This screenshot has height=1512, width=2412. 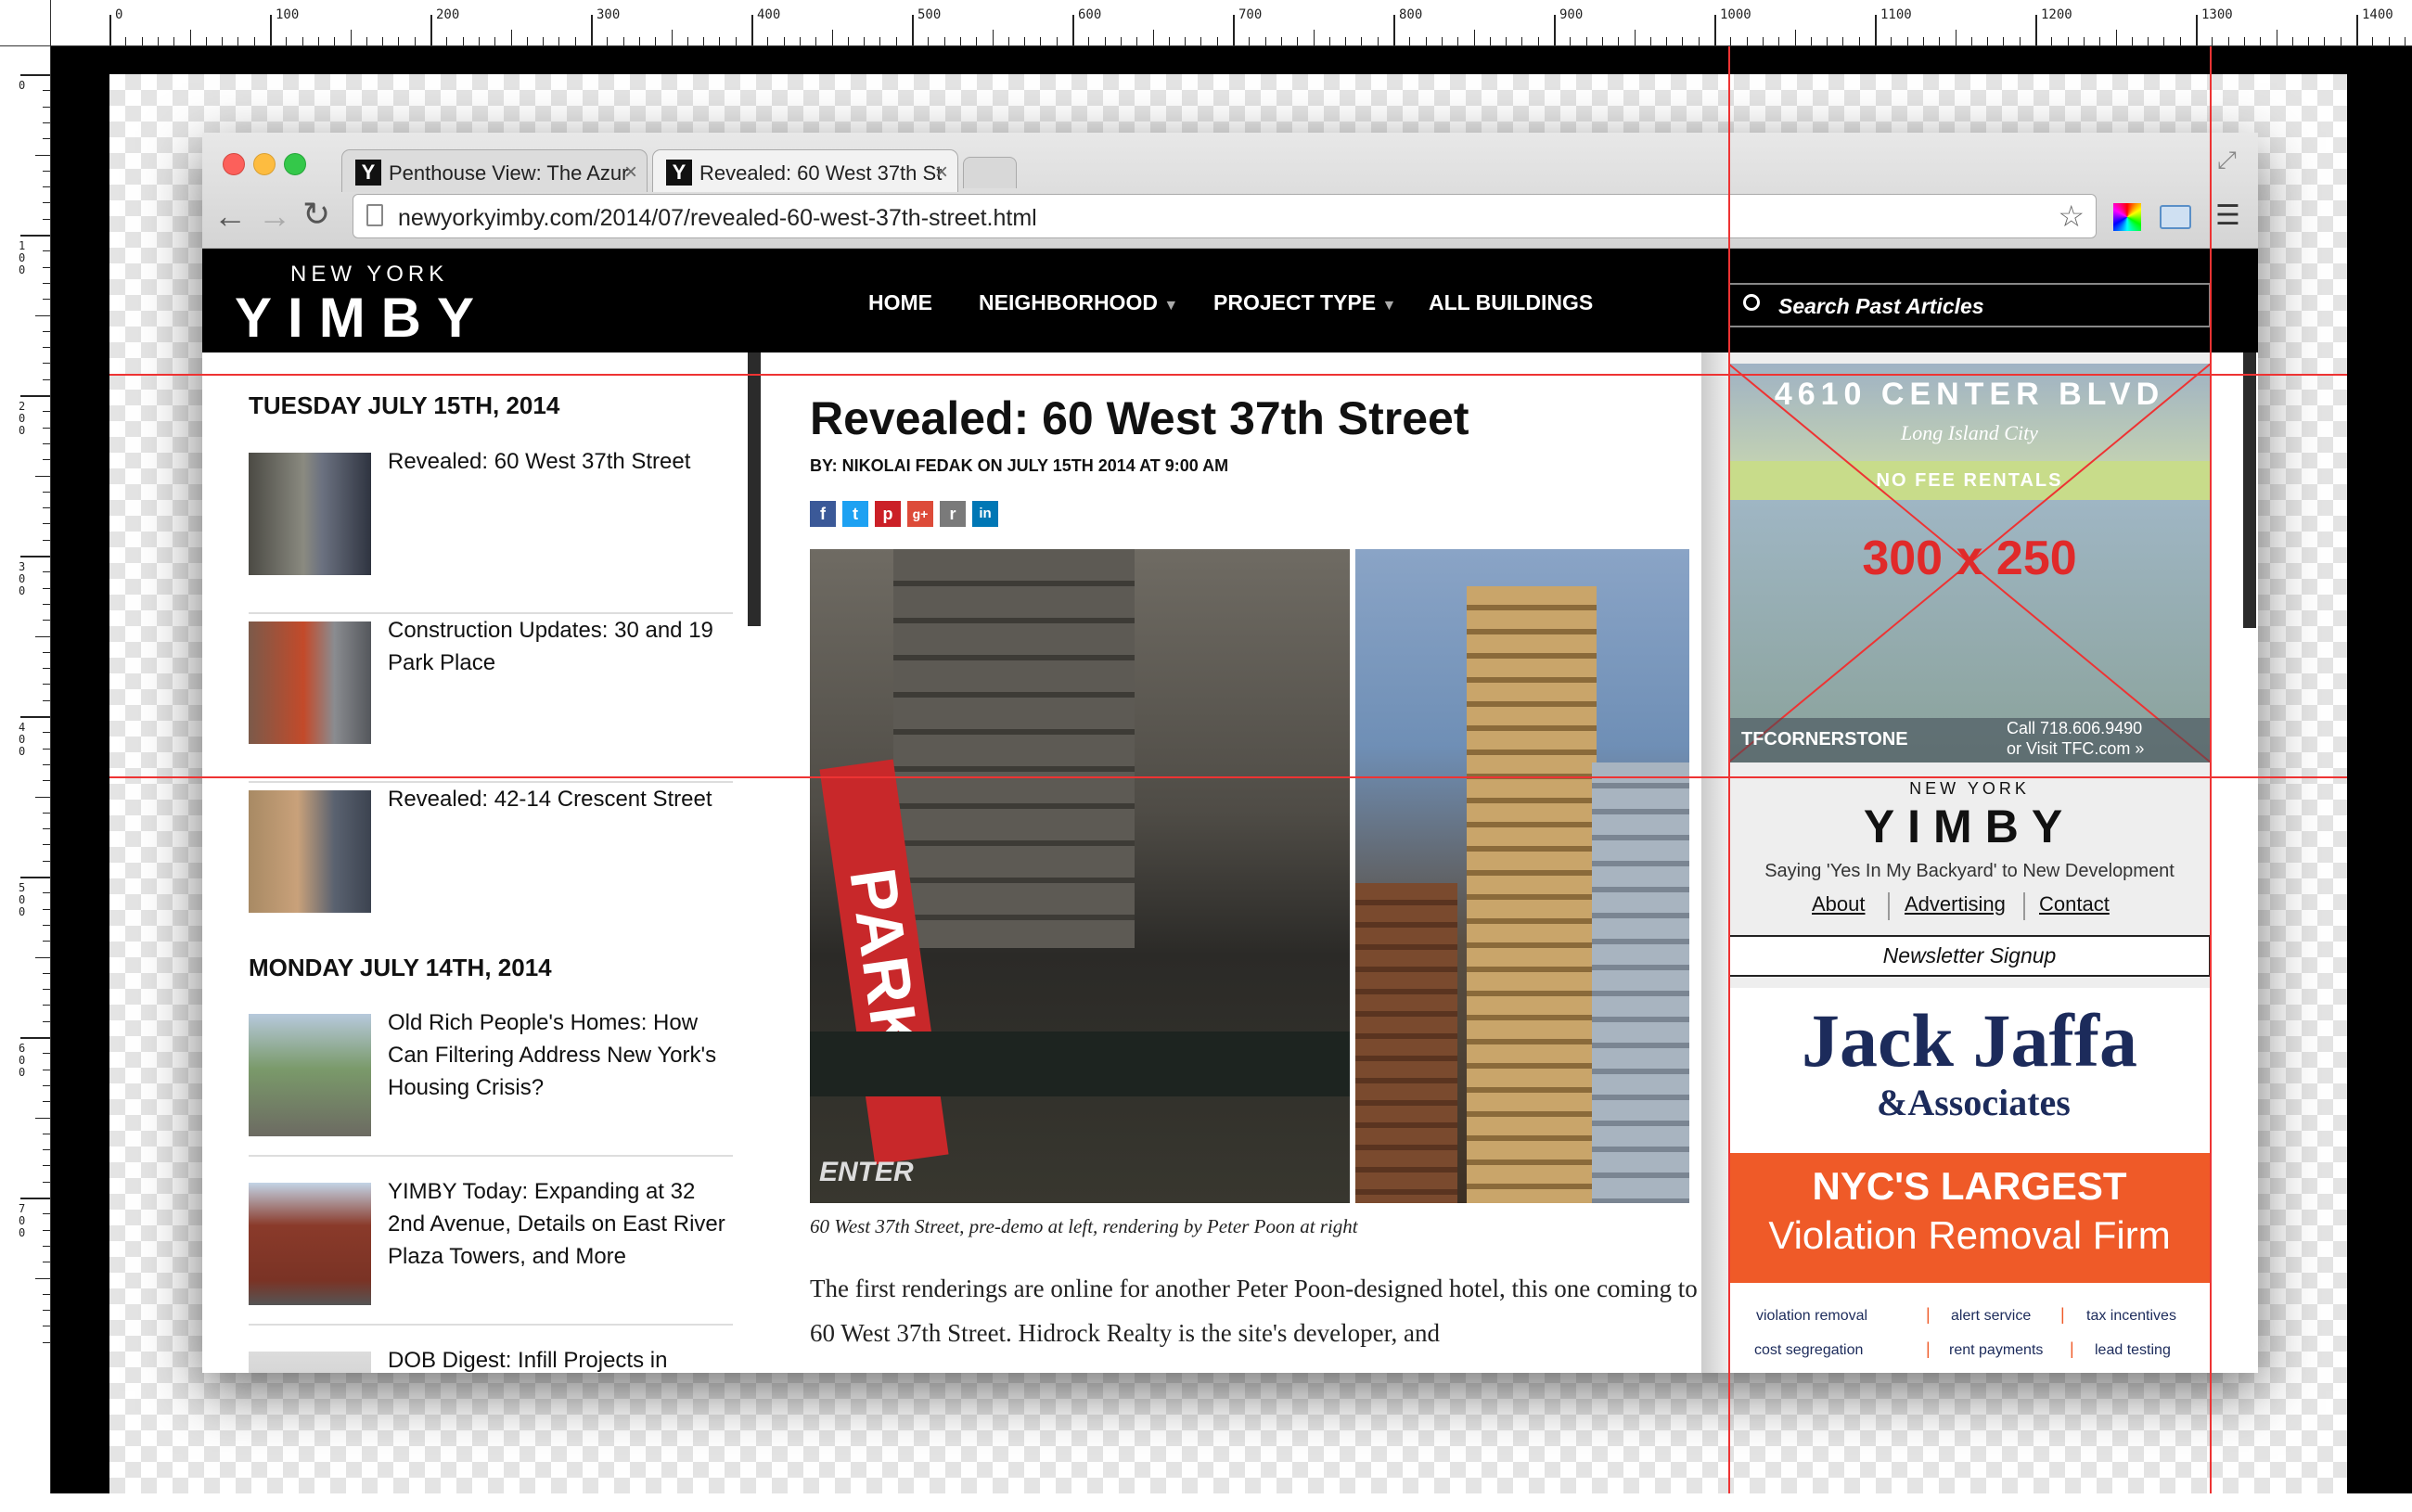 What do you see at coordinates (2127, 217) in the screenshot?
I see `color-picker-icon` at bounding box center [2127, 217].